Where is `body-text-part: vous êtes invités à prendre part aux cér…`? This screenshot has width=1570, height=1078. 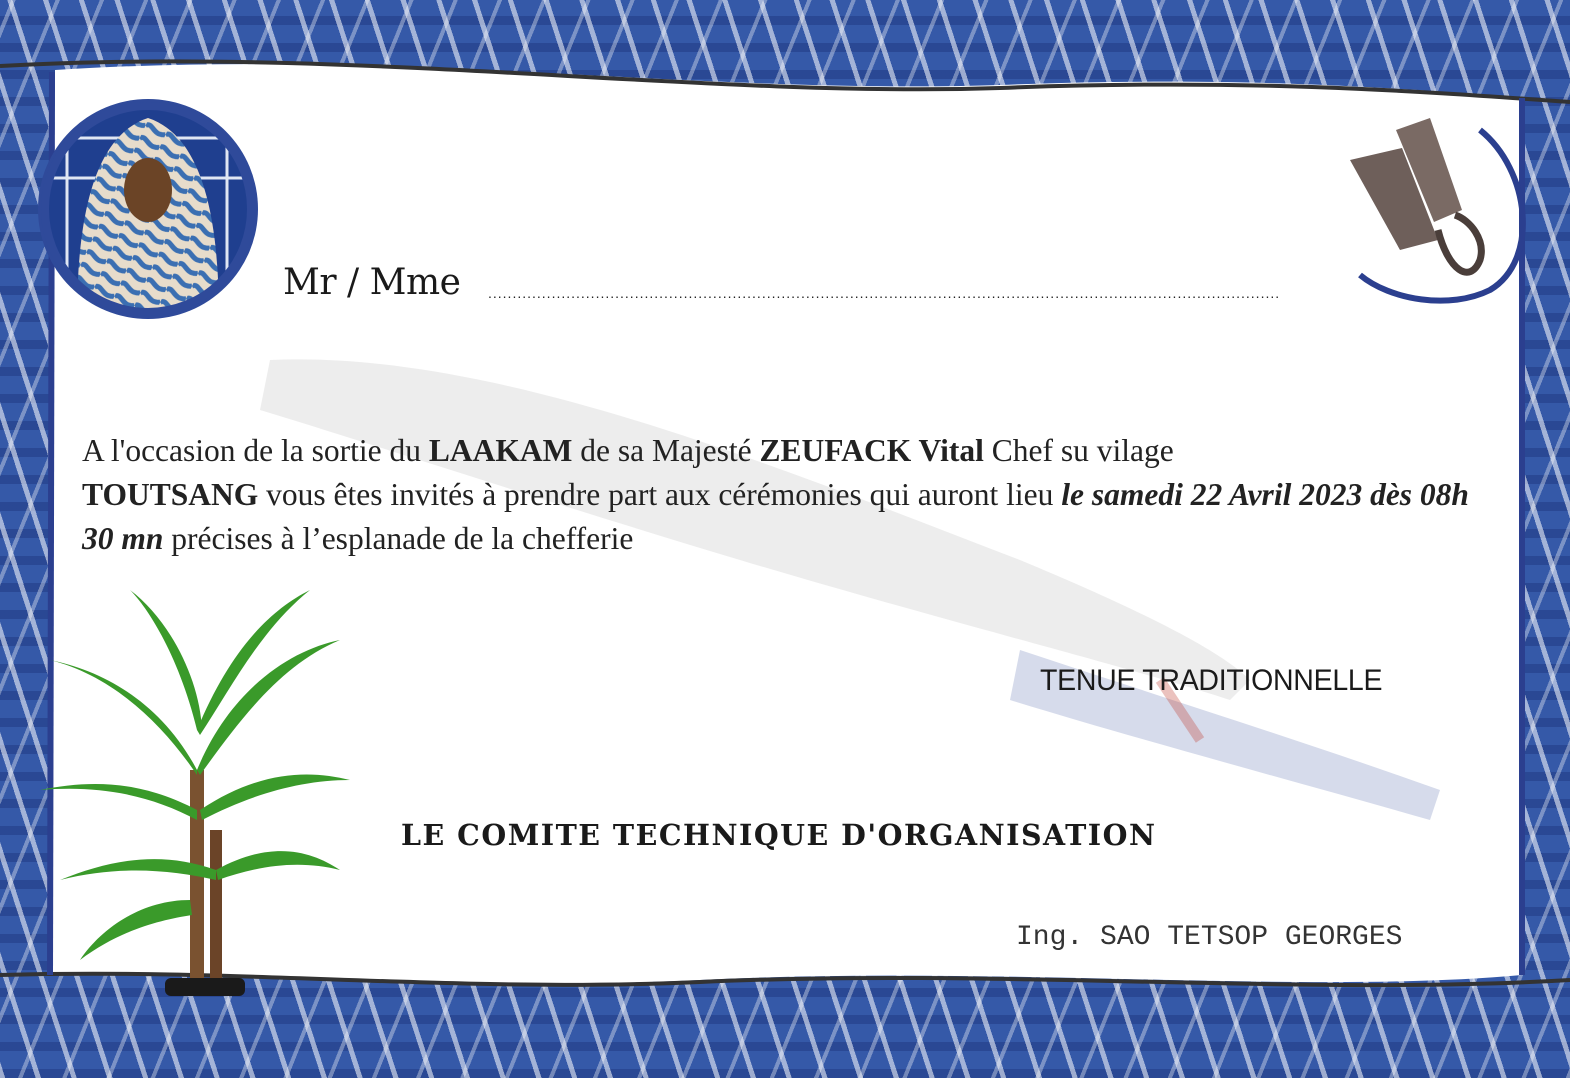 body-text-part: vous êtes invités à prendre part aux cér… is located at coordinates (660, 494).